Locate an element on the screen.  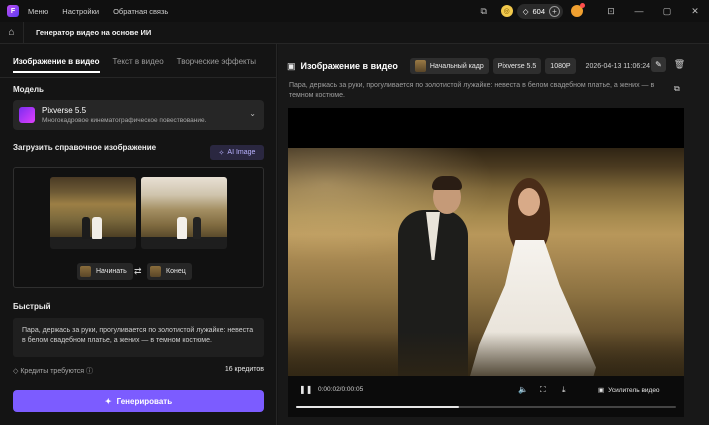
close-icon: ✕ is located at coordinates (695, 11).